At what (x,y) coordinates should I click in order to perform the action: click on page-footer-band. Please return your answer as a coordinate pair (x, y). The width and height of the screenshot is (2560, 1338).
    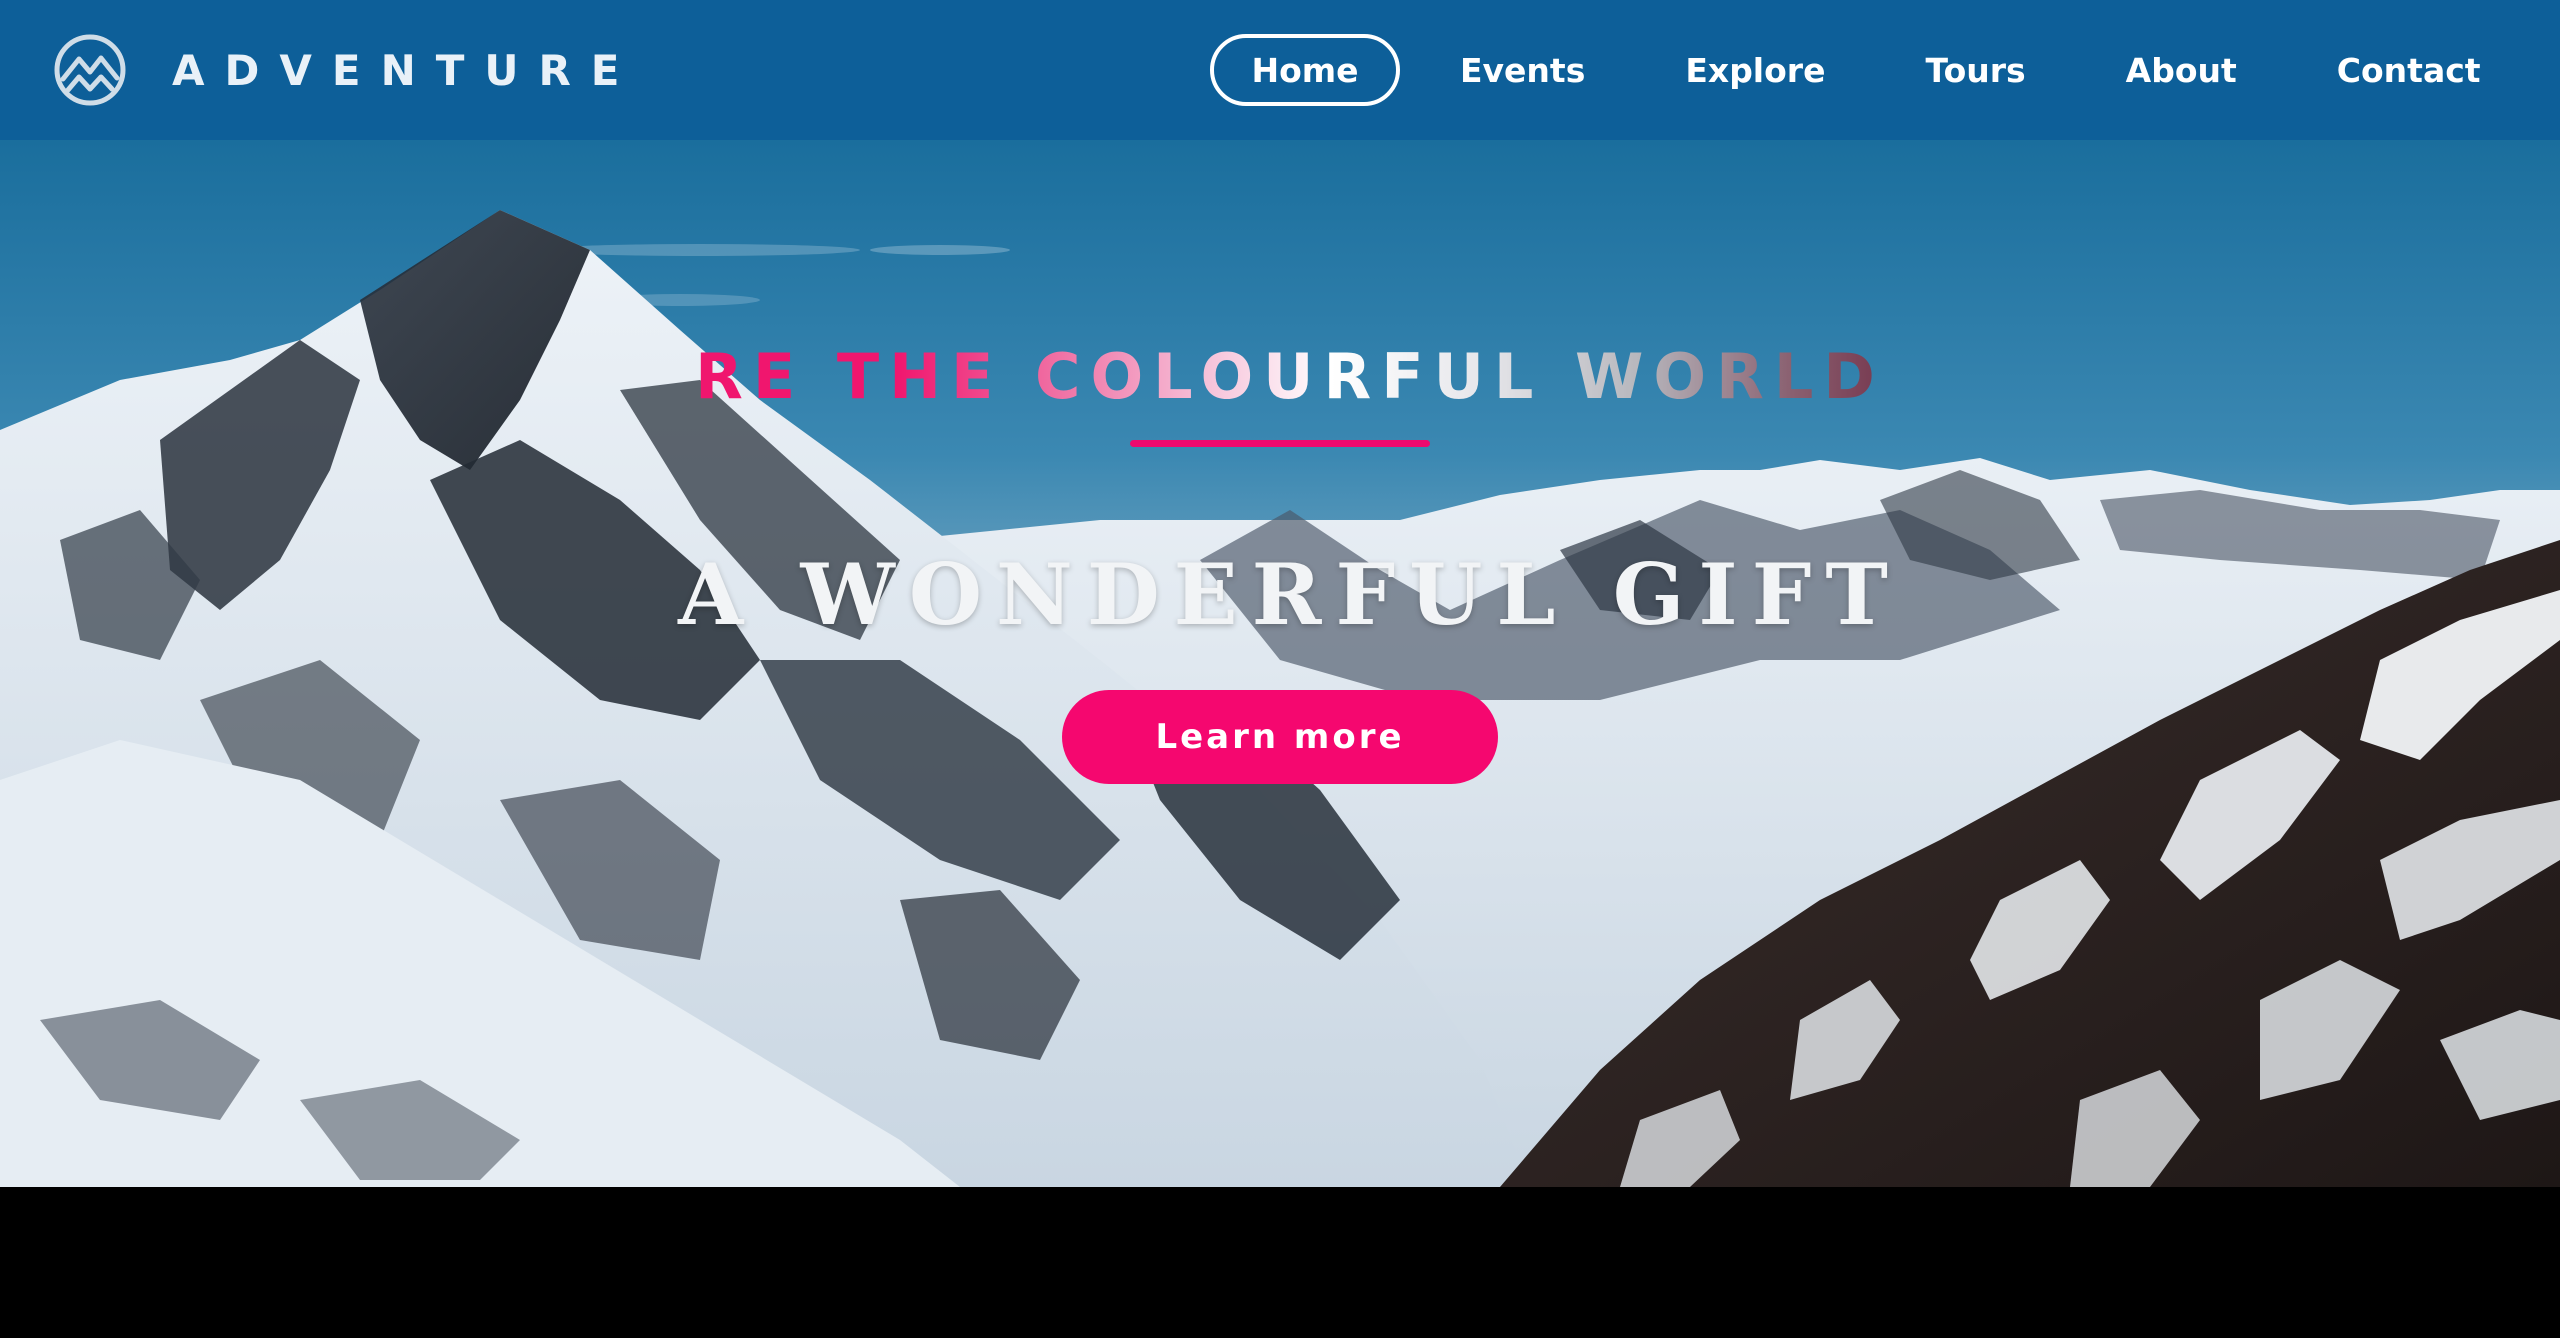
    Looking at the image, I should click on (1280, 1262).